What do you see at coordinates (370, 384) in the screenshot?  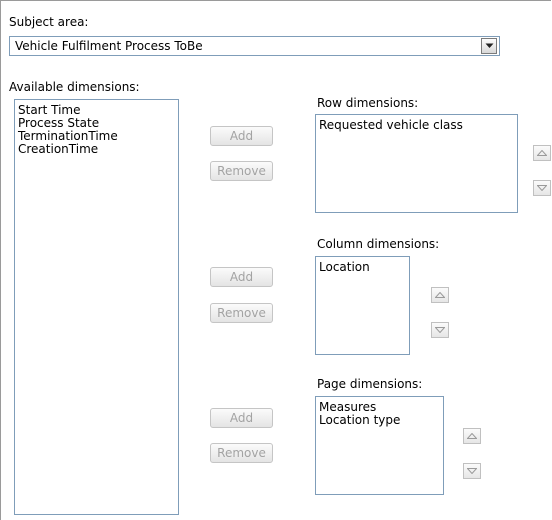 I see `page-dimensions-label: Page dimensions:` at bounding box center [370, 384].